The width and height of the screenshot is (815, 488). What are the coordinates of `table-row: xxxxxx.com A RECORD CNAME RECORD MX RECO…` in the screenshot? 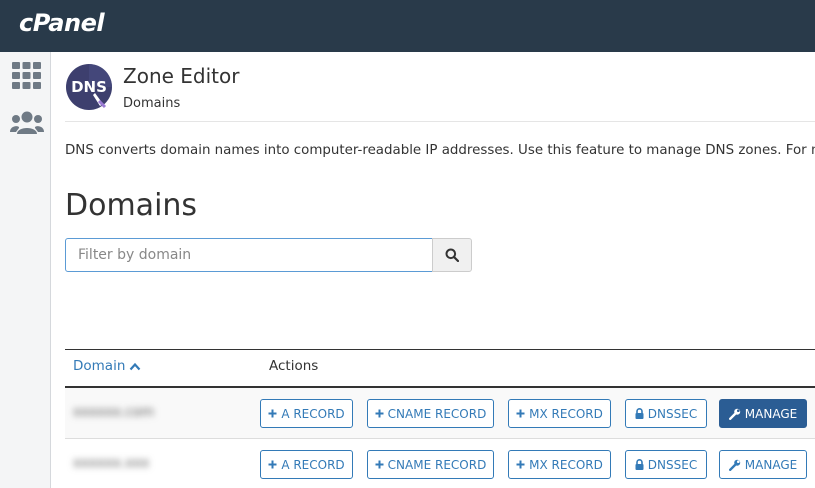 It's located at (440, 413).